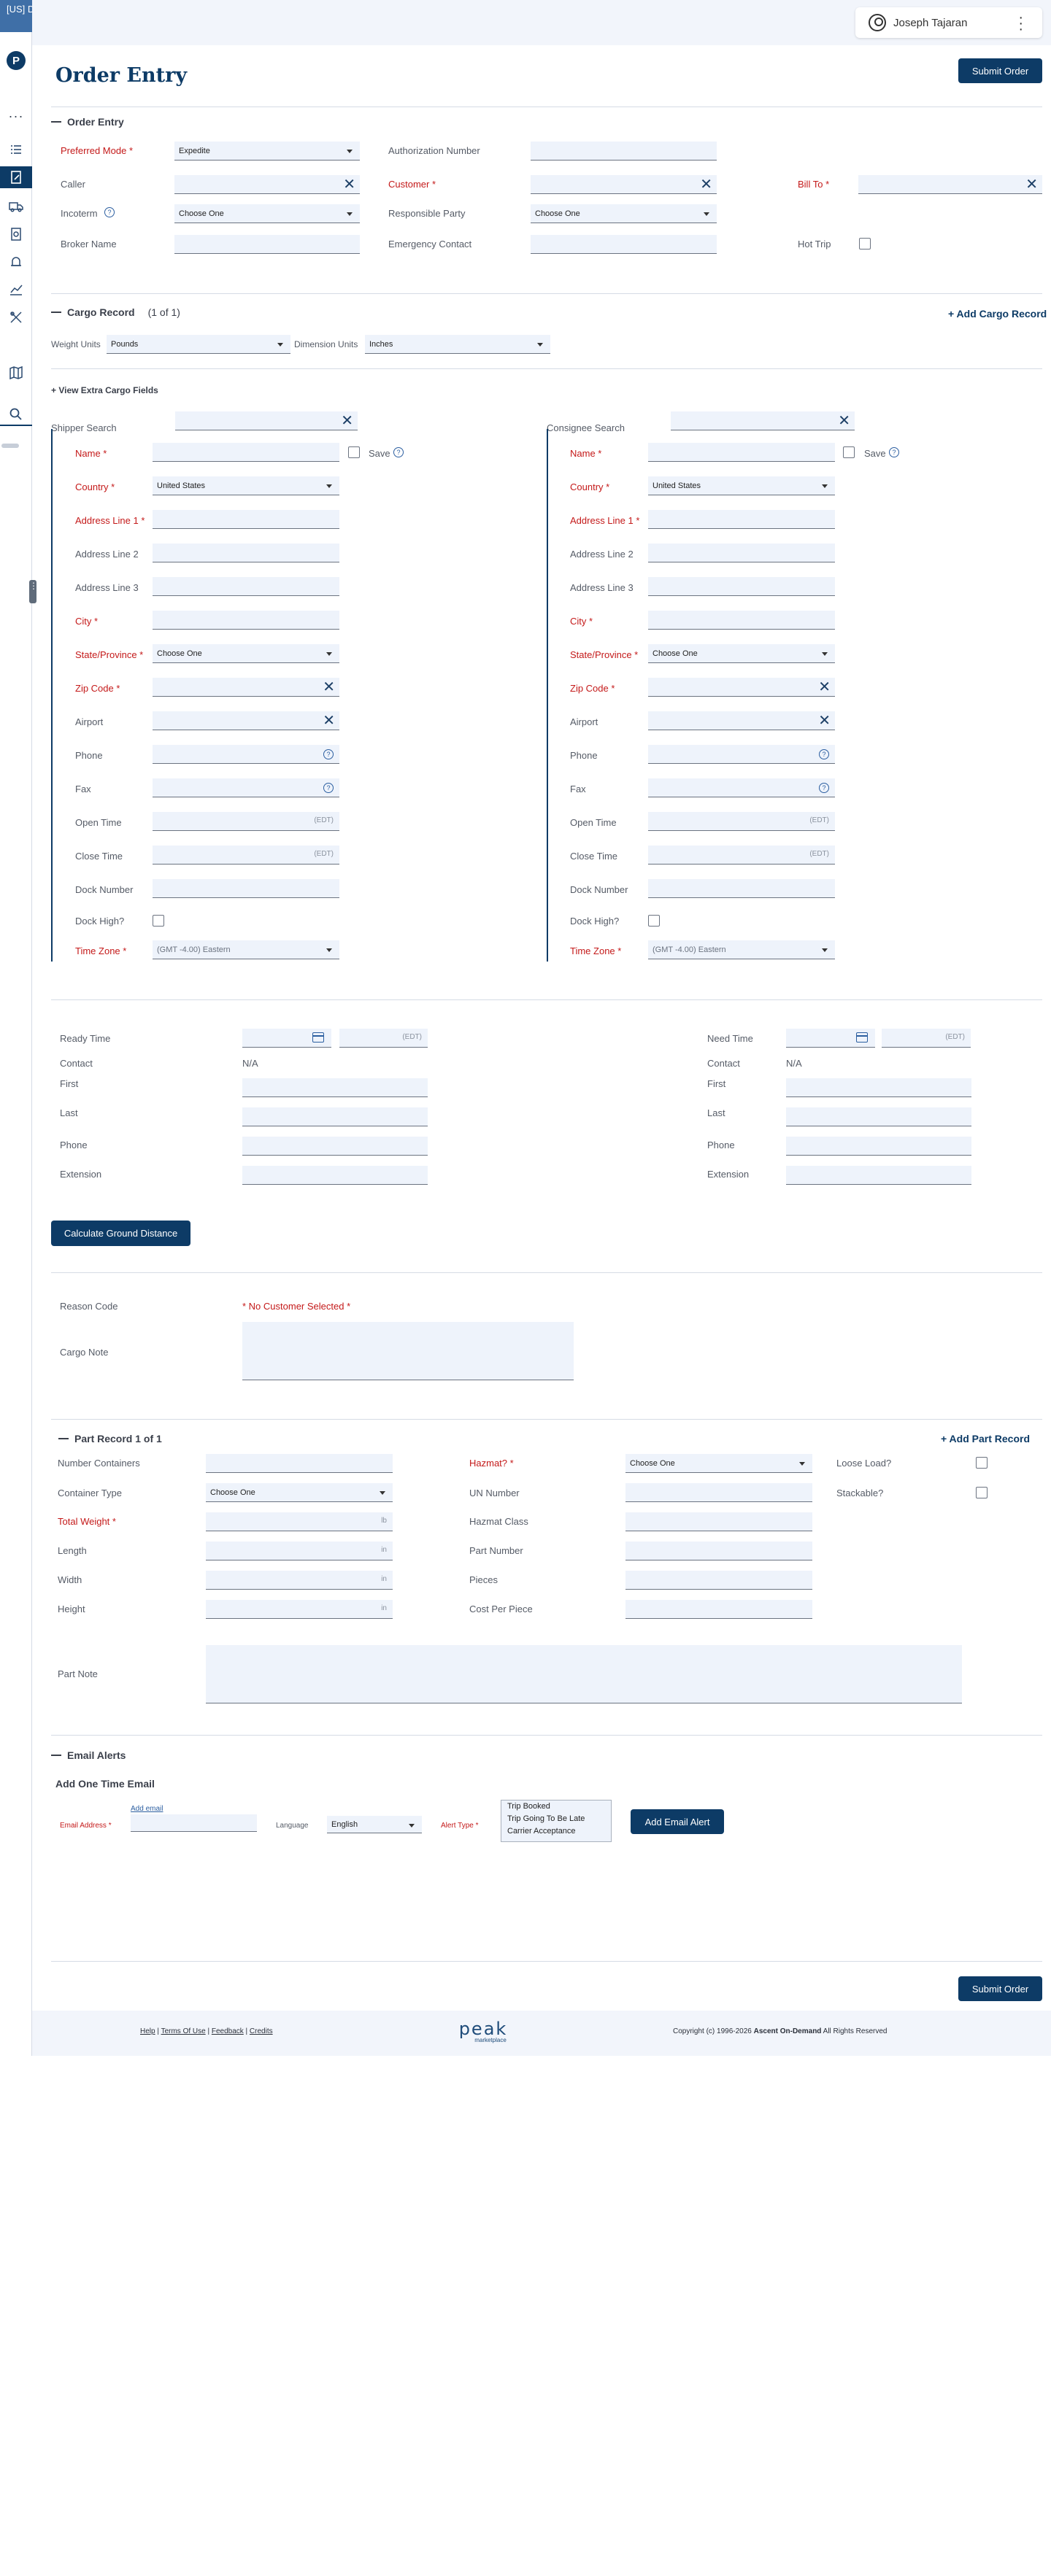 This screenshot has width=1051, height=2576. What do you see at coordinates (299, 1492) in the screenshot?
I see `container-type-select: Choose One` at bounding box center [299, 1492].